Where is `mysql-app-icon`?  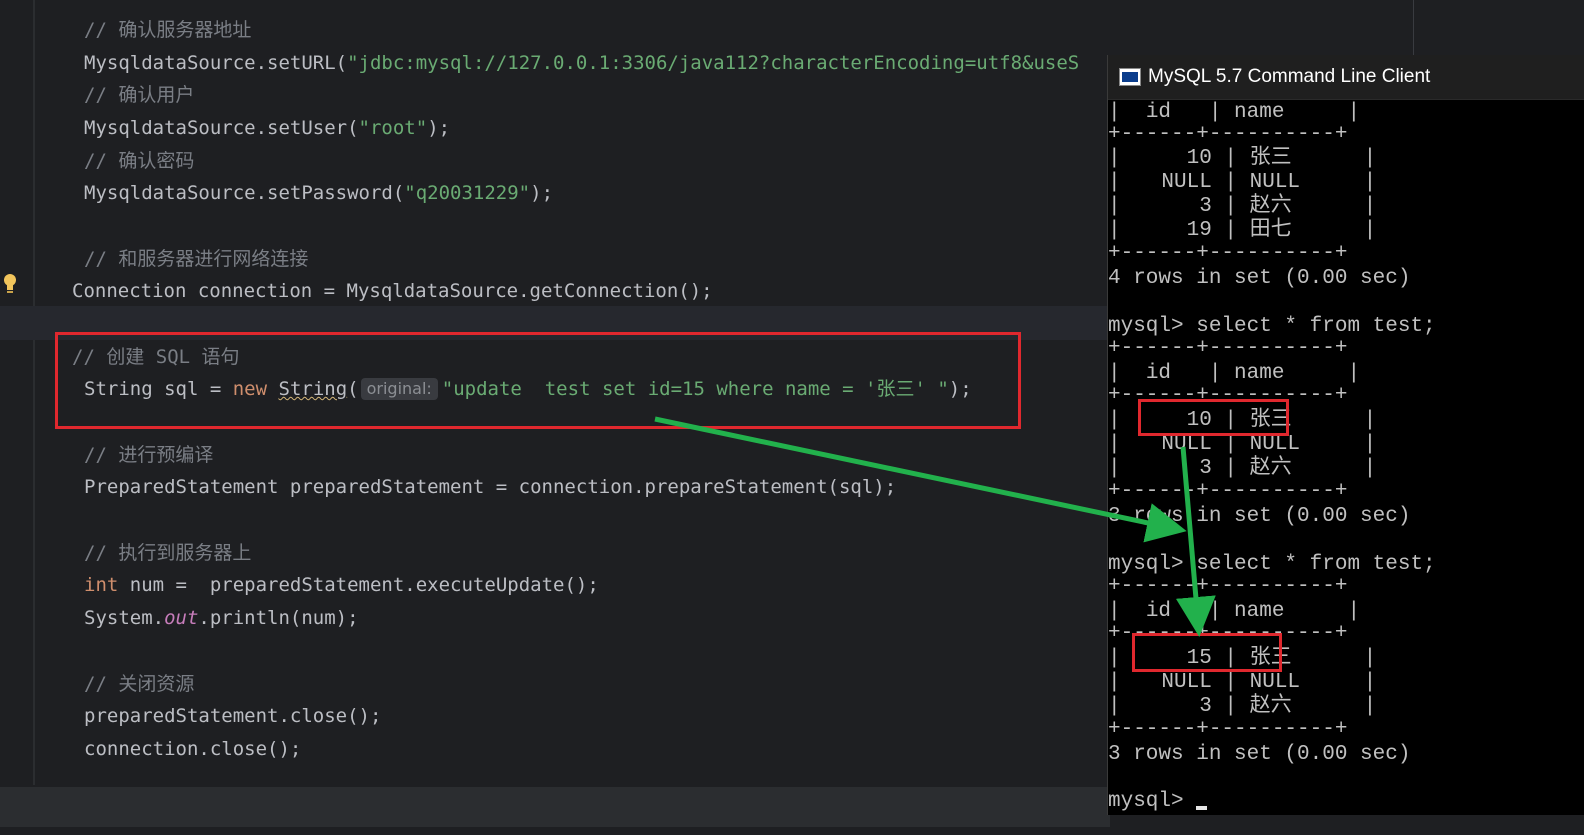
mysql-app-icon is located at coordinates (1130, 77).